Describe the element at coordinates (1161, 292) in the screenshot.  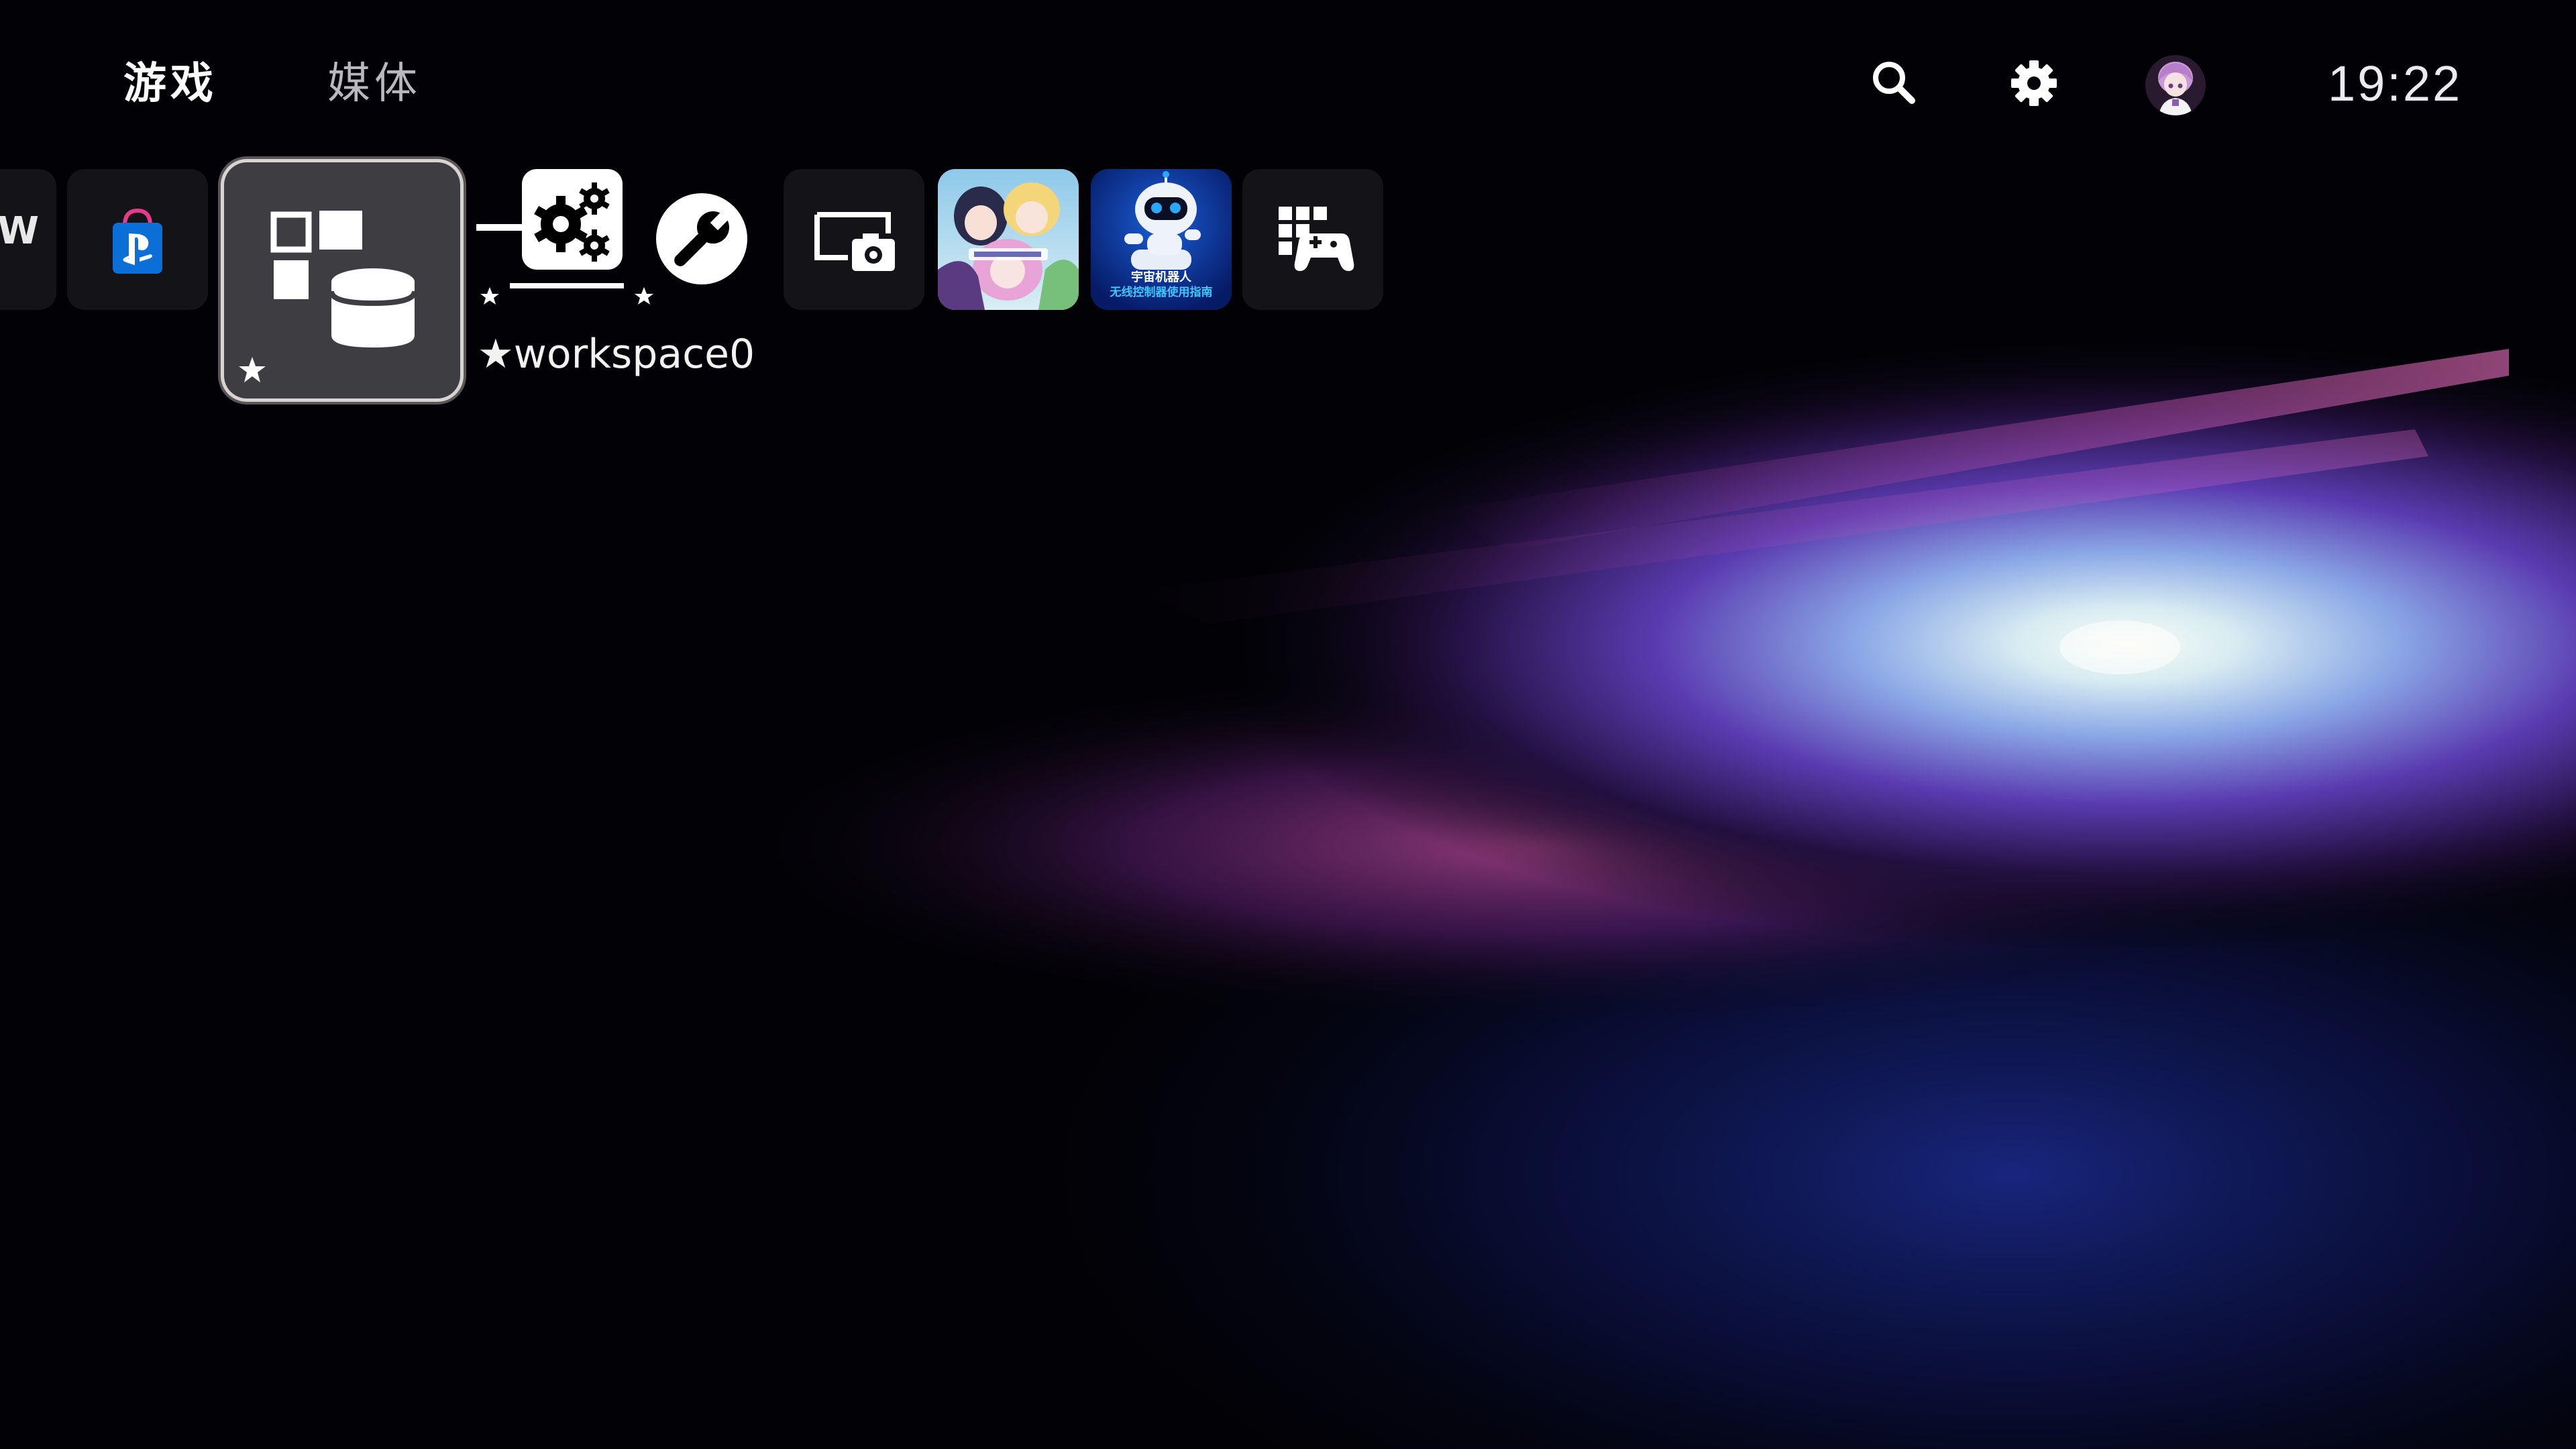
I see `game2-cover-line2: 无线控制器使用指南` at that location.